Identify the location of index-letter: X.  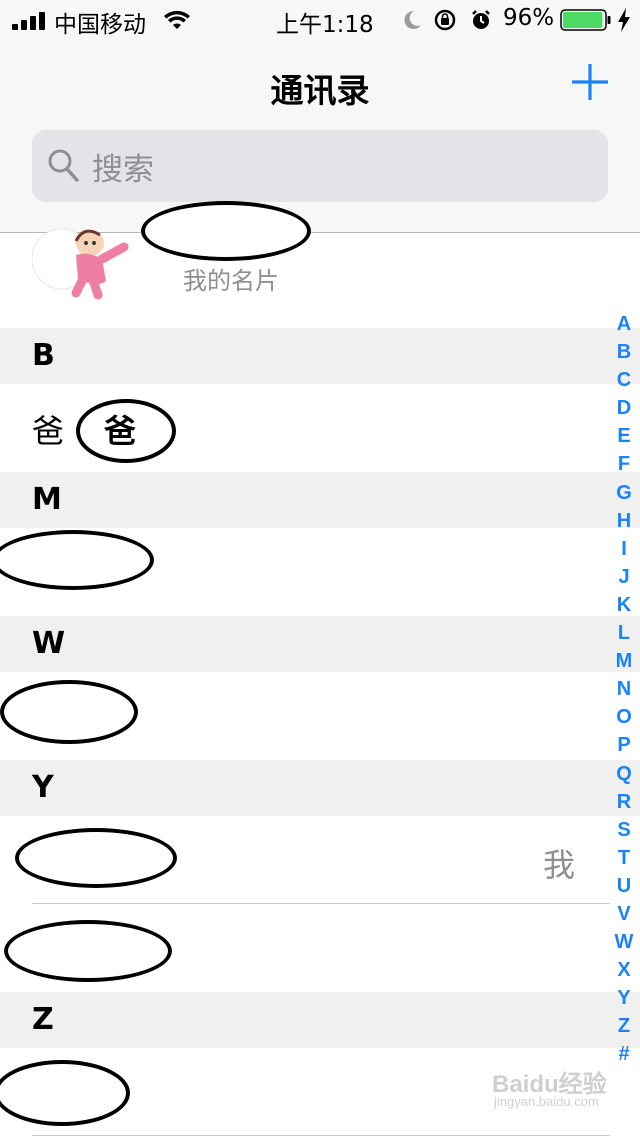
(624, 970).